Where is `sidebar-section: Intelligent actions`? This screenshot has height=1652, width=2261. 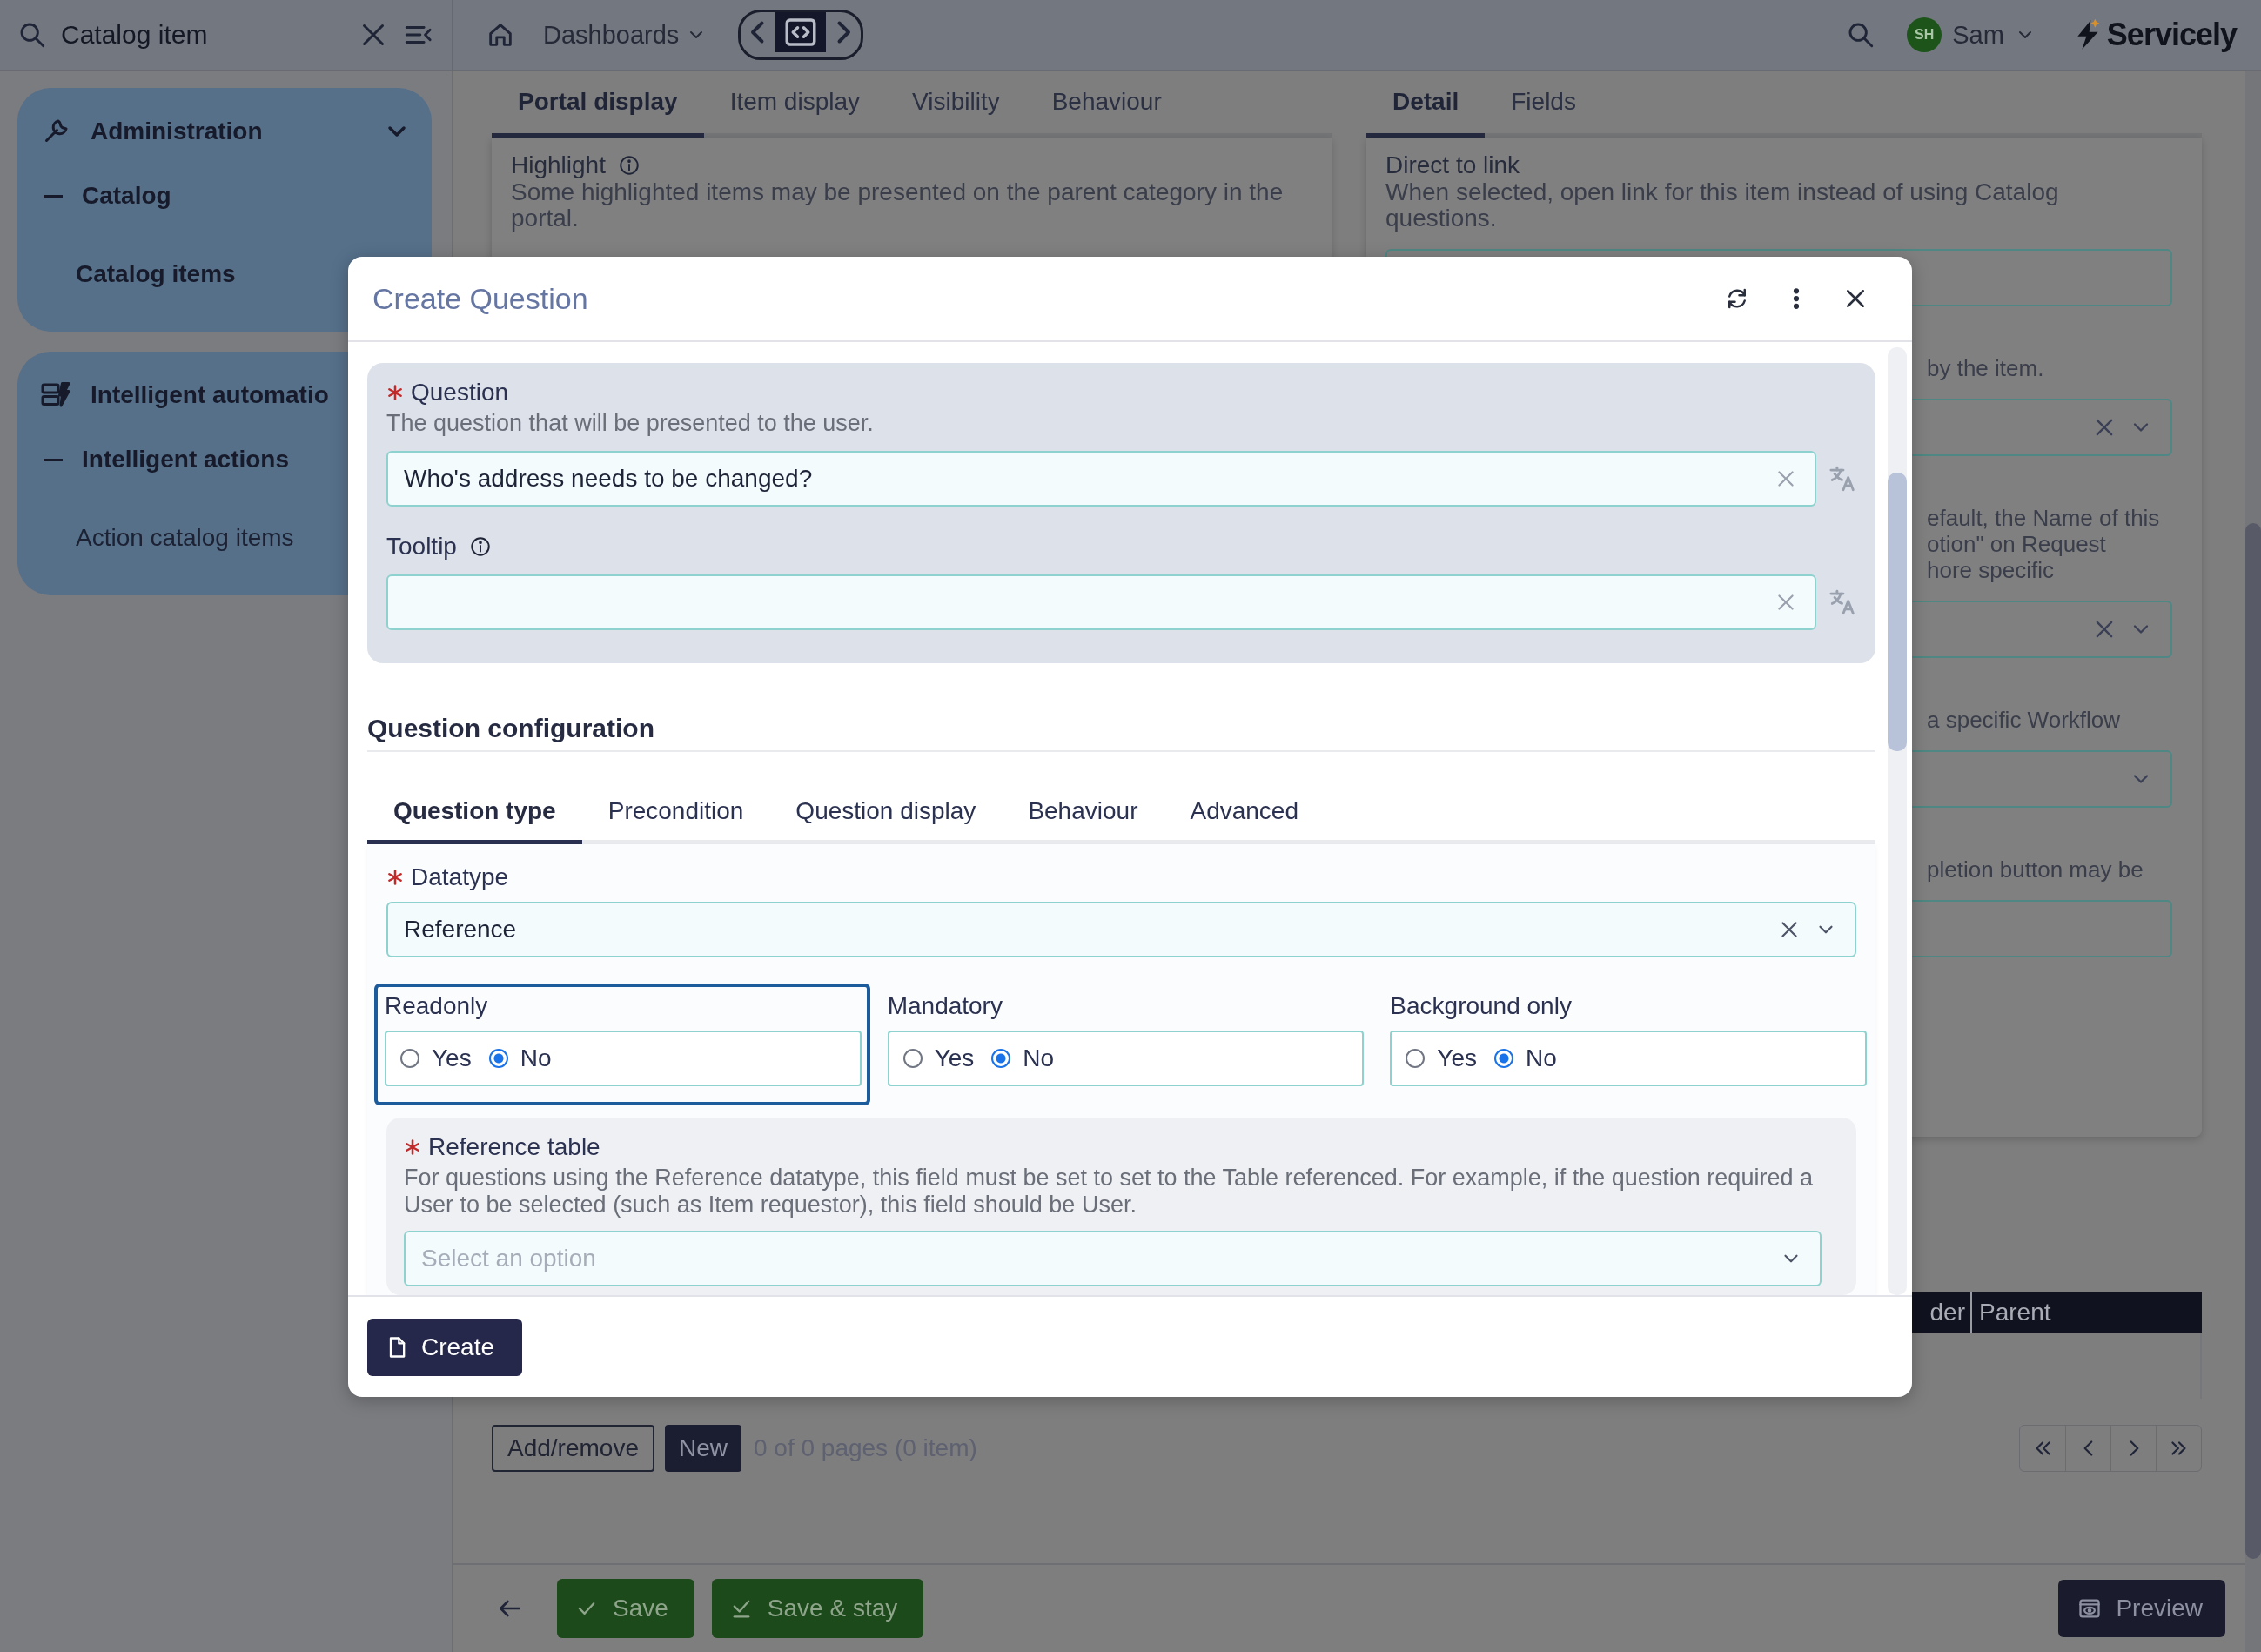
sidebar-section: Intelligent actions is located at coordinates (186, 460).